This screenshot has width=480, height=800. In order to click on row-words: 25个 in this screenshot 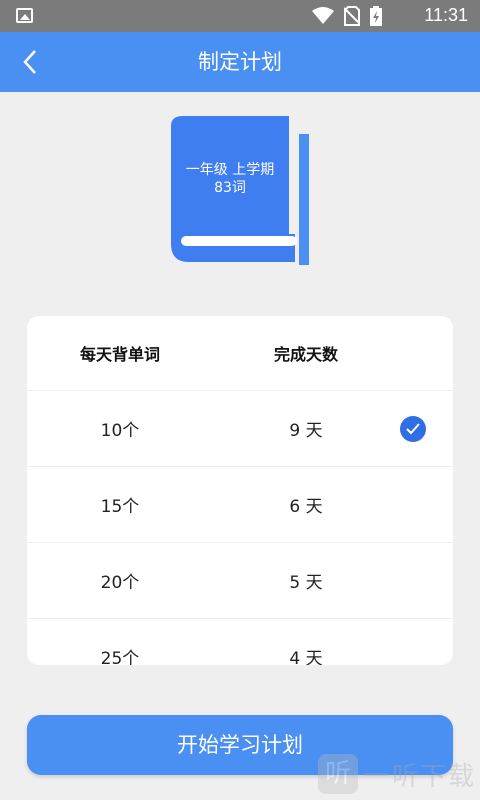, I will do `click(120, 657)`.